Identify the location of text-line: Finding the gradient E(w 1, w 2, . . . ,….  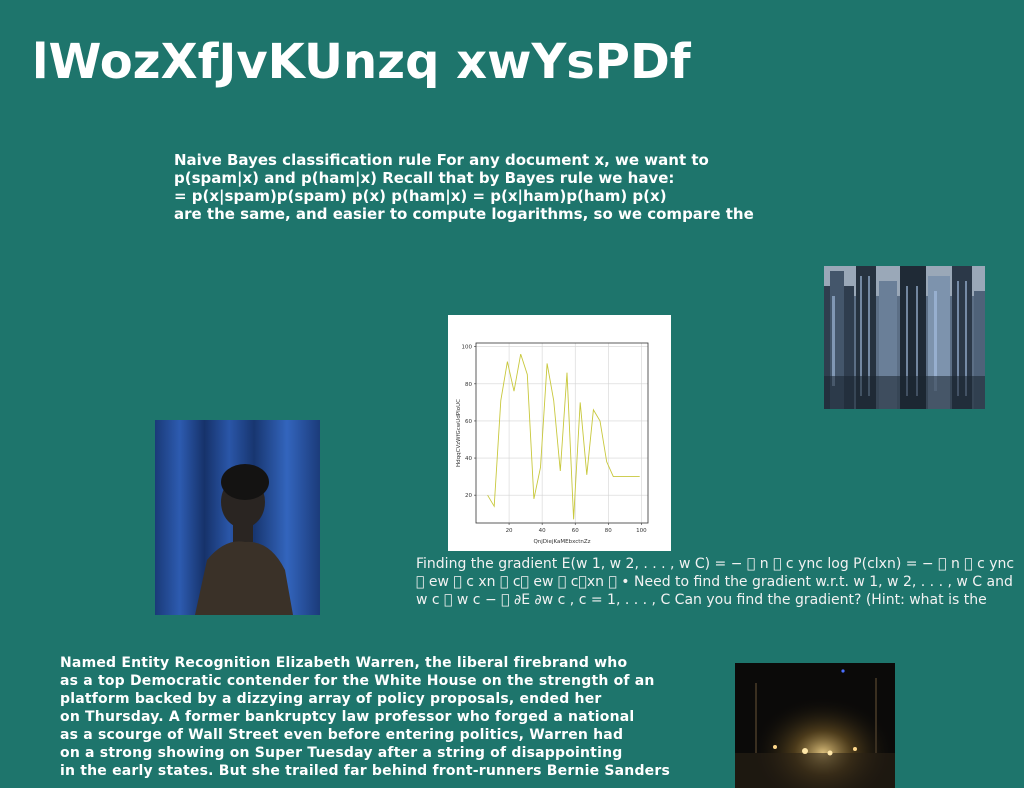
(715, 564).